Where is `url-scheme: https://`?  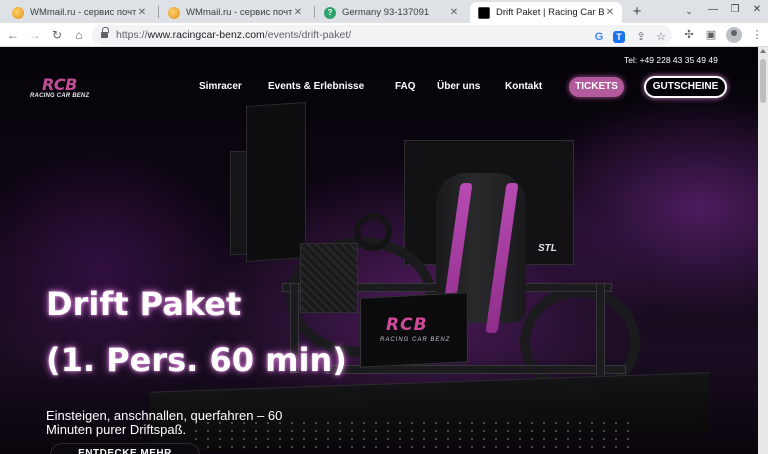
url-scheme: https:// is located at coordinates (132, 35).